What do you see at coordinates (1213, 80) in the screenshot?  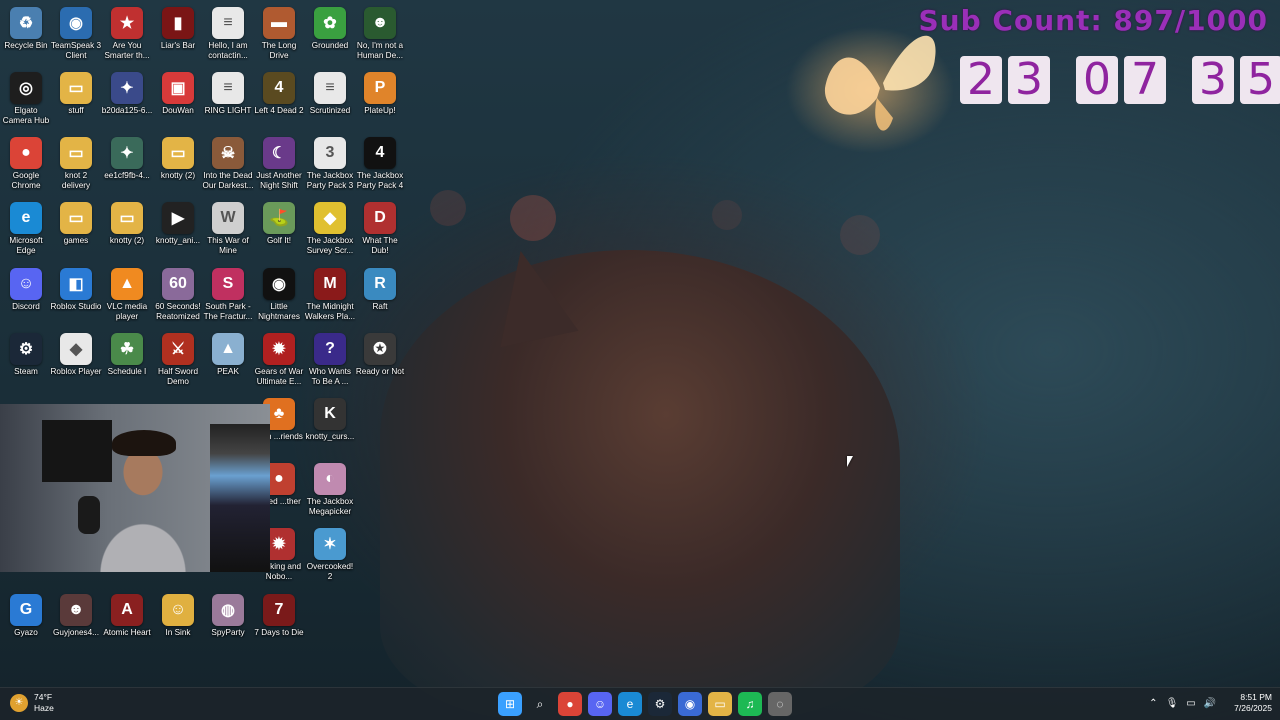 I see `timer-digit: 3` at bounding box center [1213, 80].